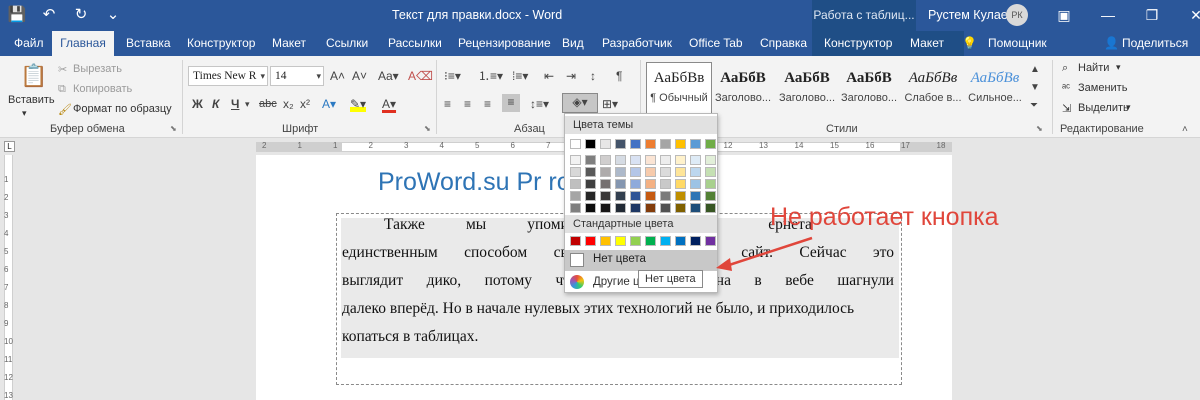 This screenshot has width=1200, height=400. What do you see at coordinates (33, 76) in the screenshot?
I see `paste-icon: 📋` at bounding box center [33, 76].